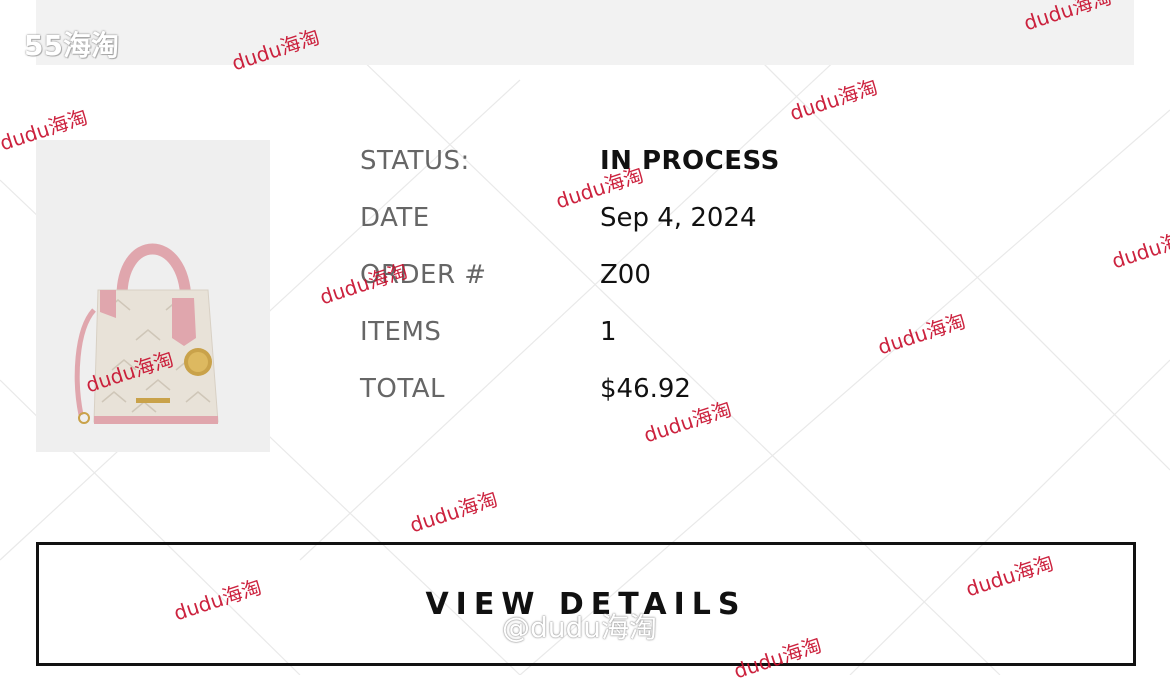 Image resolution: width=1170 pixels, height=684 pixels. I want to click on total-label: TOTAL, so click(402, 389).